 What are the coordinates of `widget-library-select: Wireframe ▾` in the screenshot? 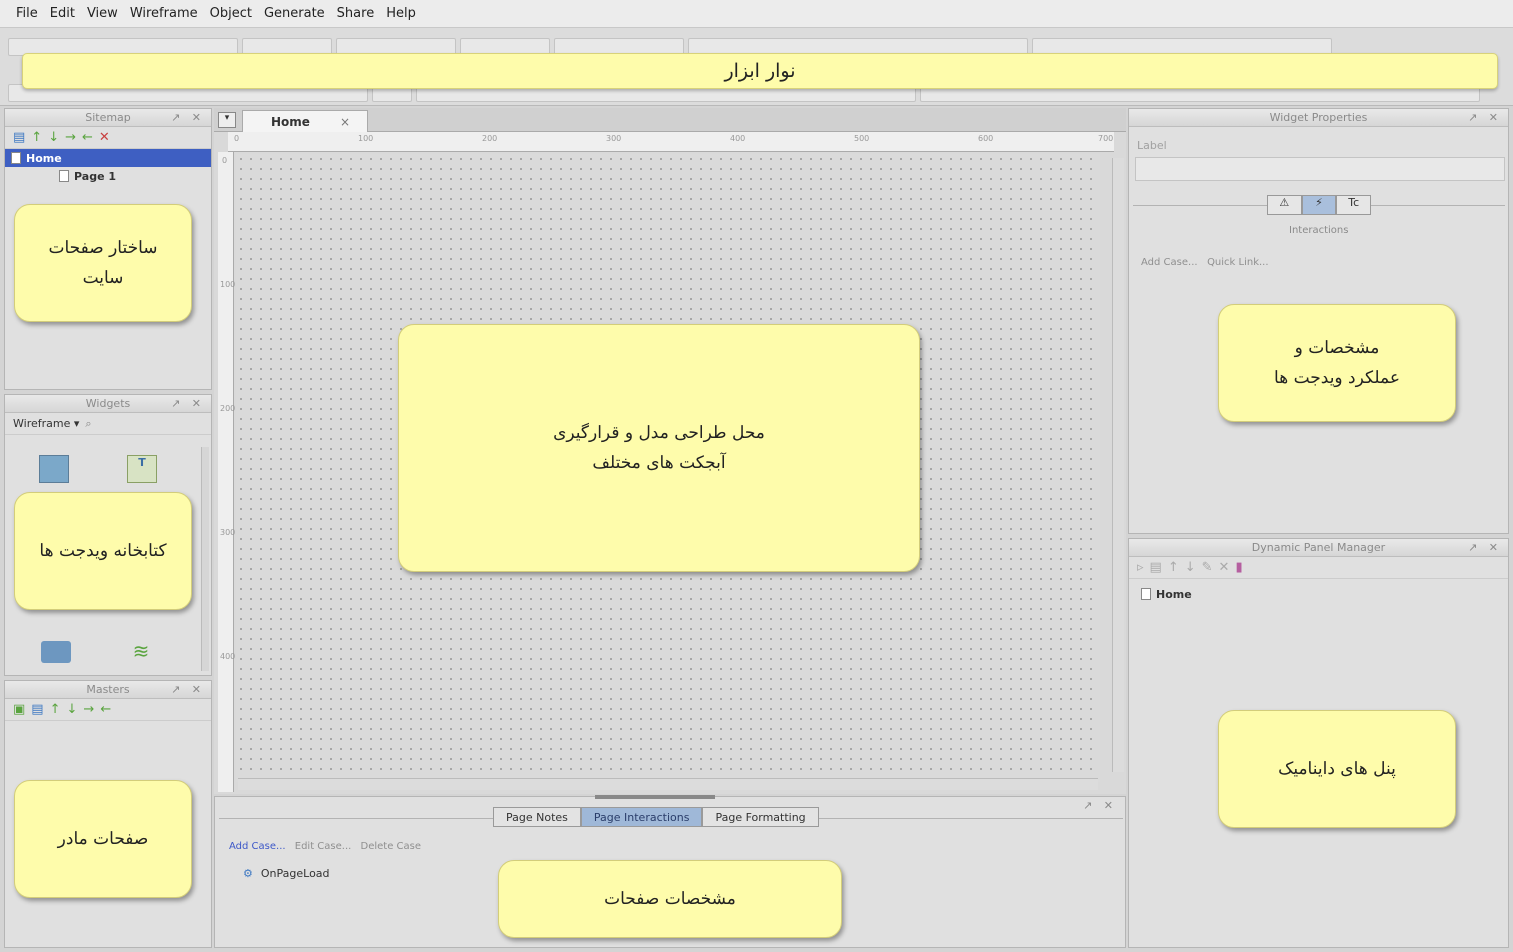 It's located at (46, 423).